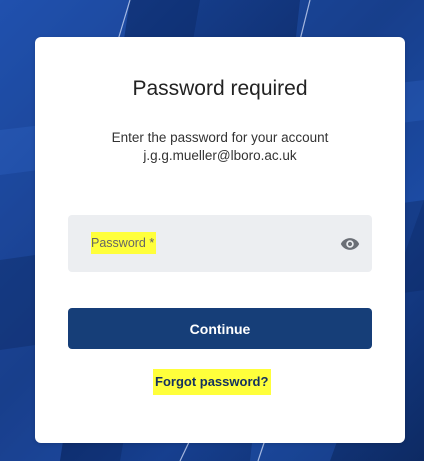  Describe the element at coordinates (220, 328) in the screenshot. I see `continue-button: Continue` at that location.